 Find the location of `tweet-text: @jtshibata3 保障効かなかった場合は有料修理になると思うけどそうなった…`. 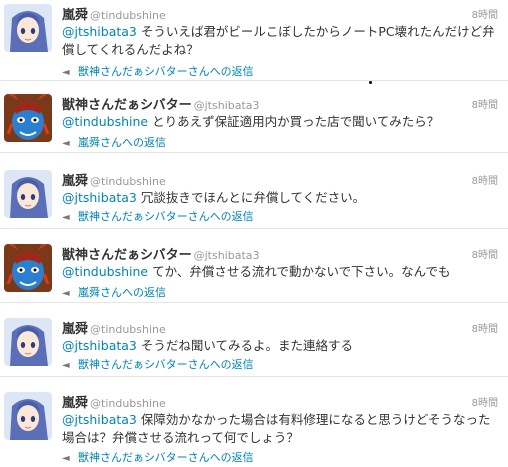

tweet-text: @jtshibata3 保障効かなかった場合は有料修理になると思うけどそうなった… is located at coordinates (282, 429).